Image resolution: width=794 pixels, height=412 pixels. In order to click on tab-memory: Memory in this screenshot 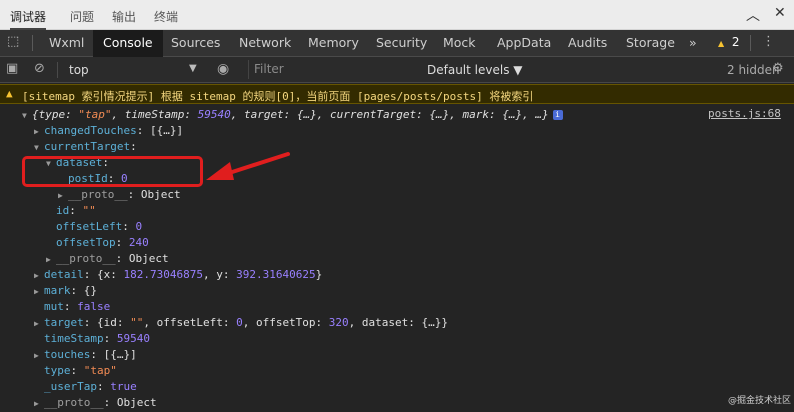, I will do `click(333, 42)`.